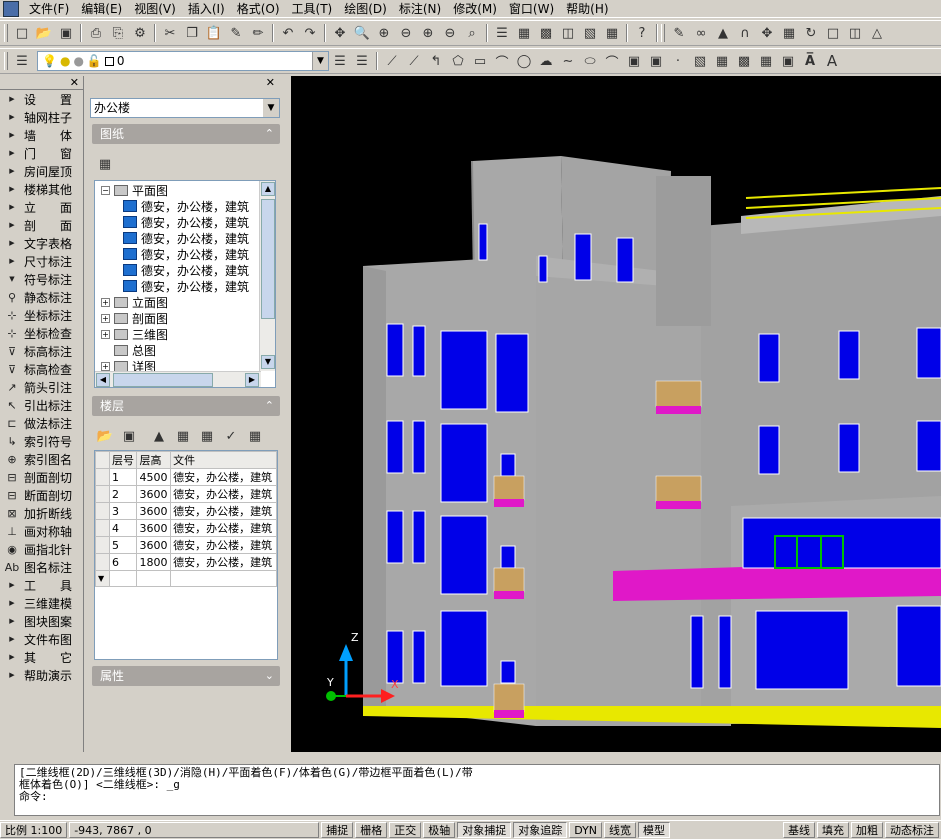  I want to click on table-row-new: ▼, so click(186, 578).